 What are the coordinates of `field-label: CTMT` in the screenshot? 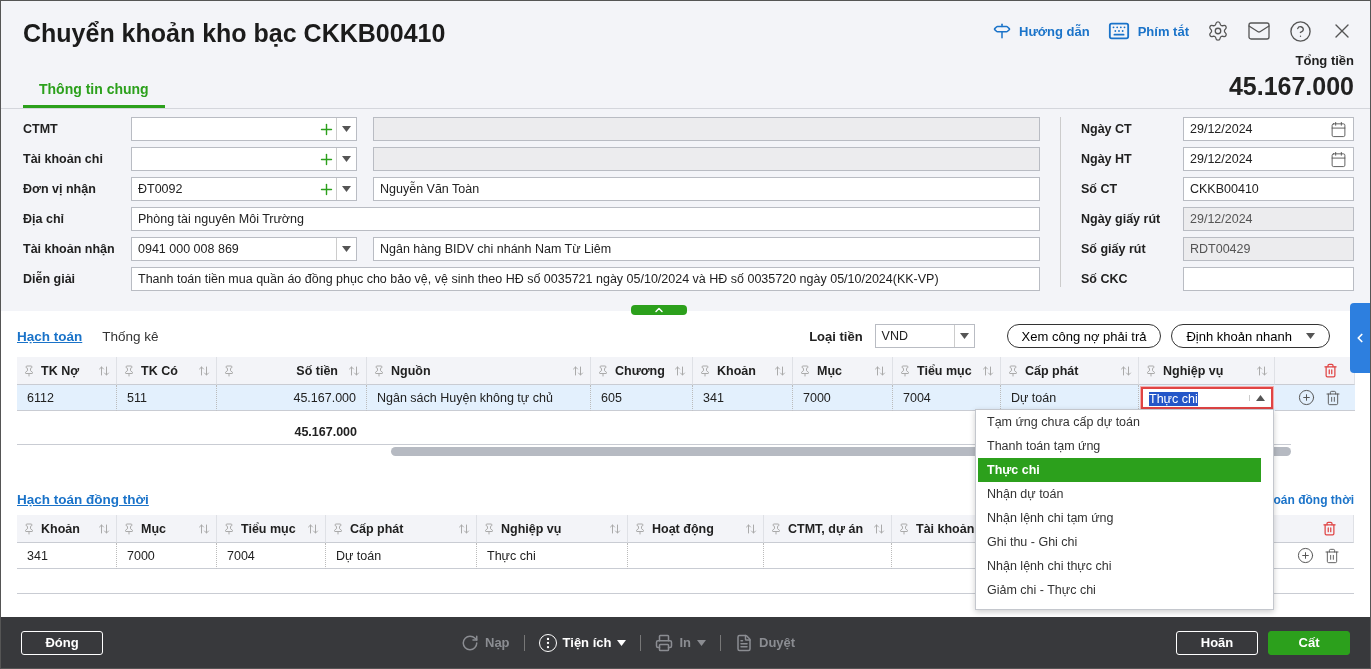 It's located at (41, 129).